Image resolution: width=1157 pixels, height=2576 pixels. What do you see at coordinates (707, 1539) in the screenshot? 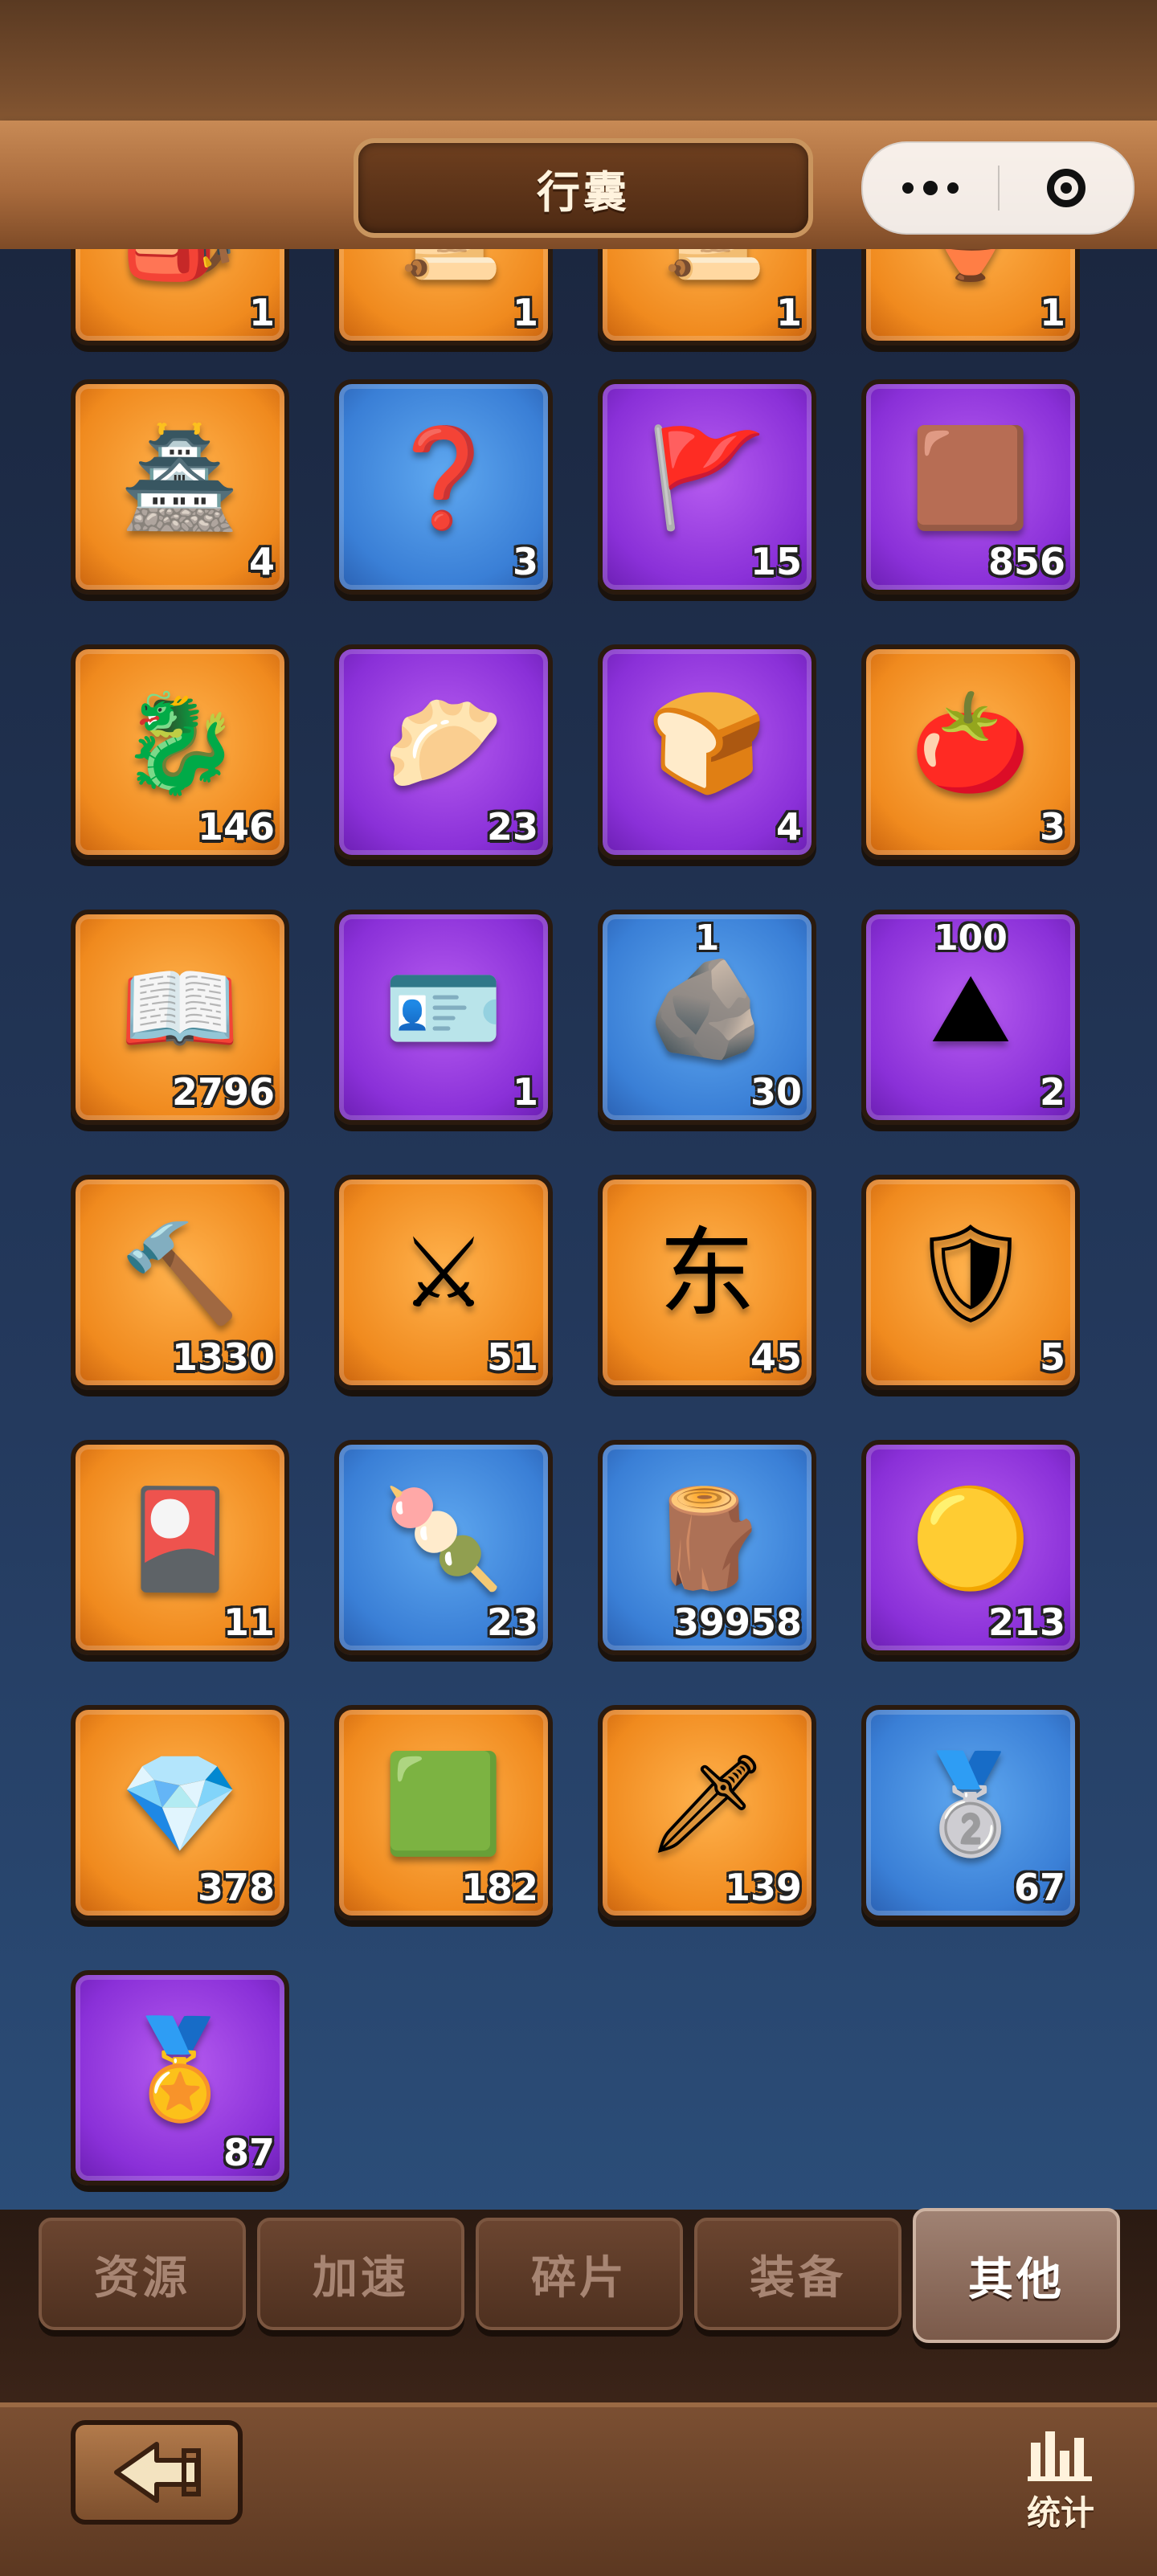
I see `log-icon: 🪵` at bounding box center [707, 1539].